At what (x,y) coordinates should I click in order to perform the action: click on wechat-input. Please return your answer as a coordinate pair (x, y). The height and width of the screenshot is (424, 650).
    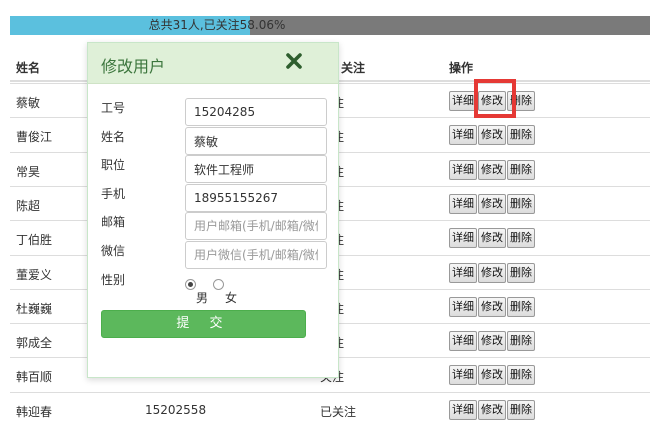
    Looking at the image, I should click on (256, 255).